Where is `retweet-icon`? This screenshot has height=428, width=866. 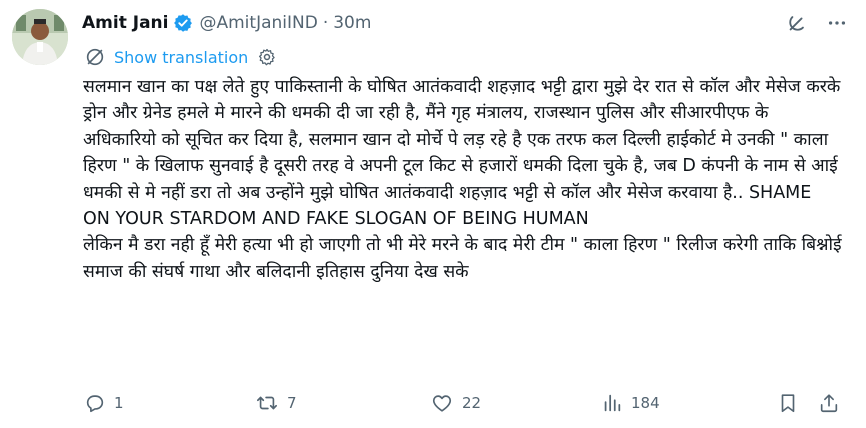 retweet-icon is located at coordinates (267, 403).